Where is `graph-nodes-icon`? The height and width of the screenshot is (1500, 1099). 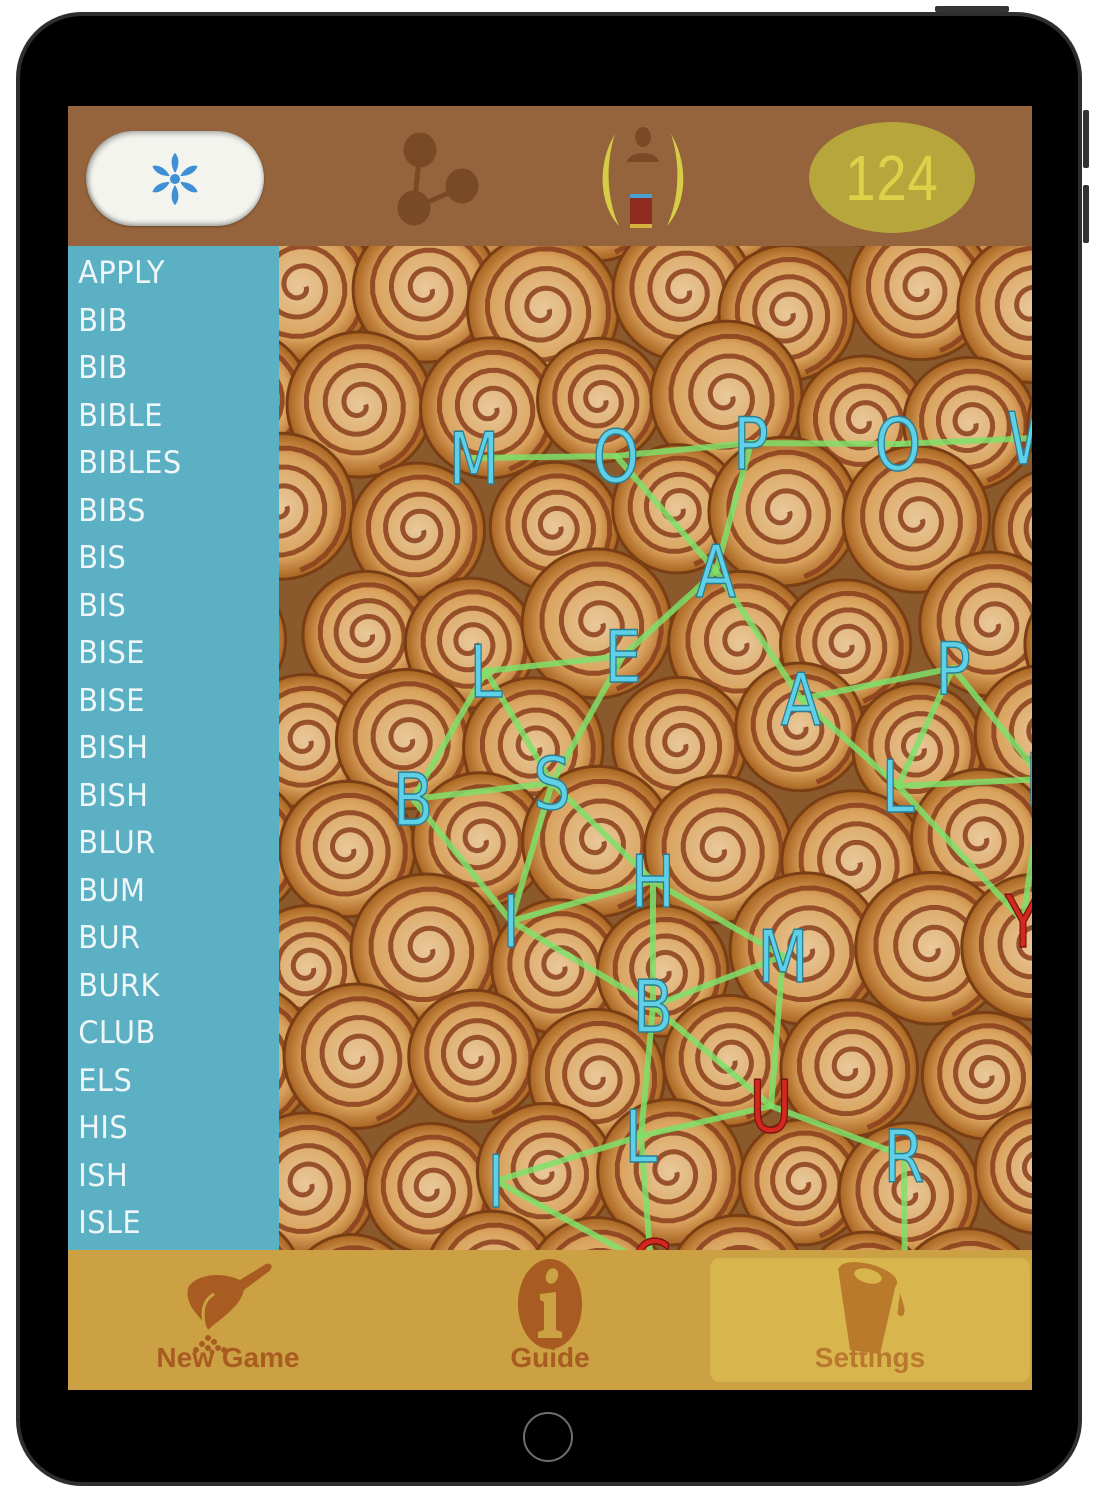
graph-nodes-icon is located at coordinates (438, 179).